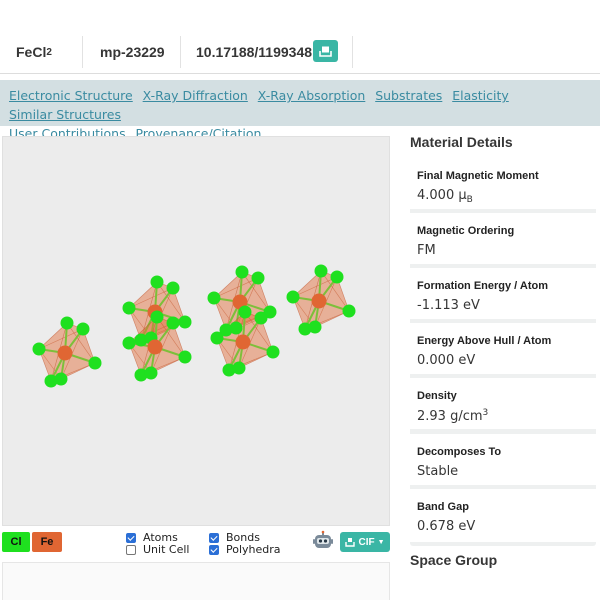 The width and height of the screenshot is (600, 600). I want to click on cite-button, so click(325, 51).